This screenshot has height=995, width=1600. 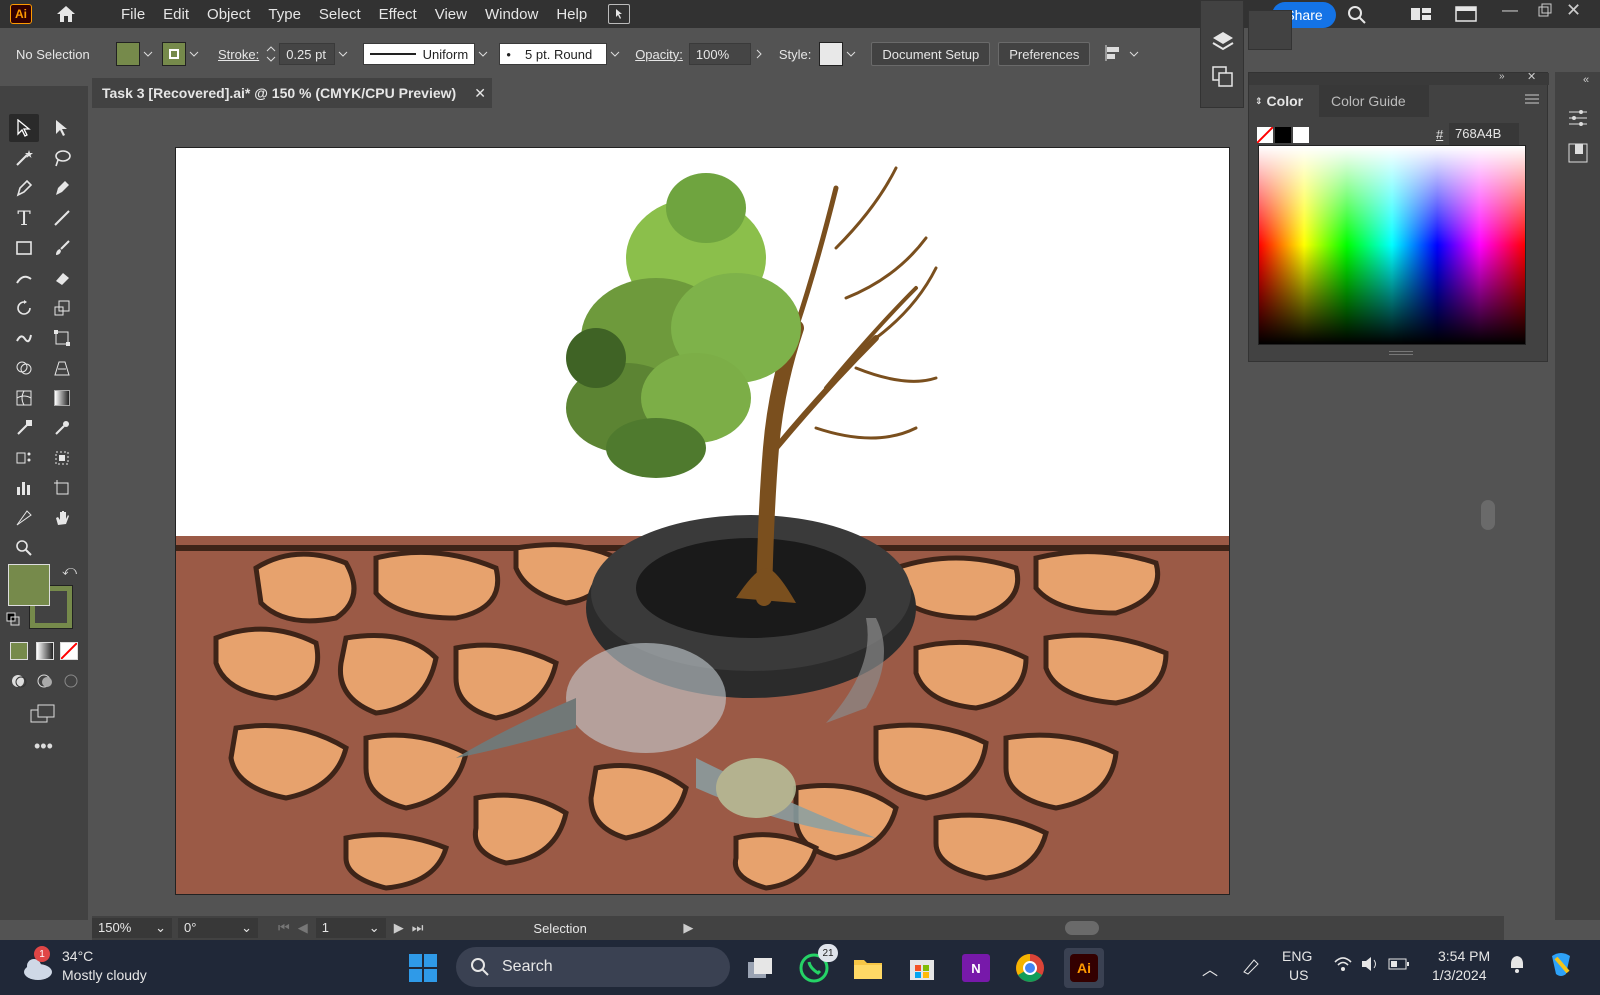 I want to click on tab-color: ⇕ Color, so click(x=1284, y=101).